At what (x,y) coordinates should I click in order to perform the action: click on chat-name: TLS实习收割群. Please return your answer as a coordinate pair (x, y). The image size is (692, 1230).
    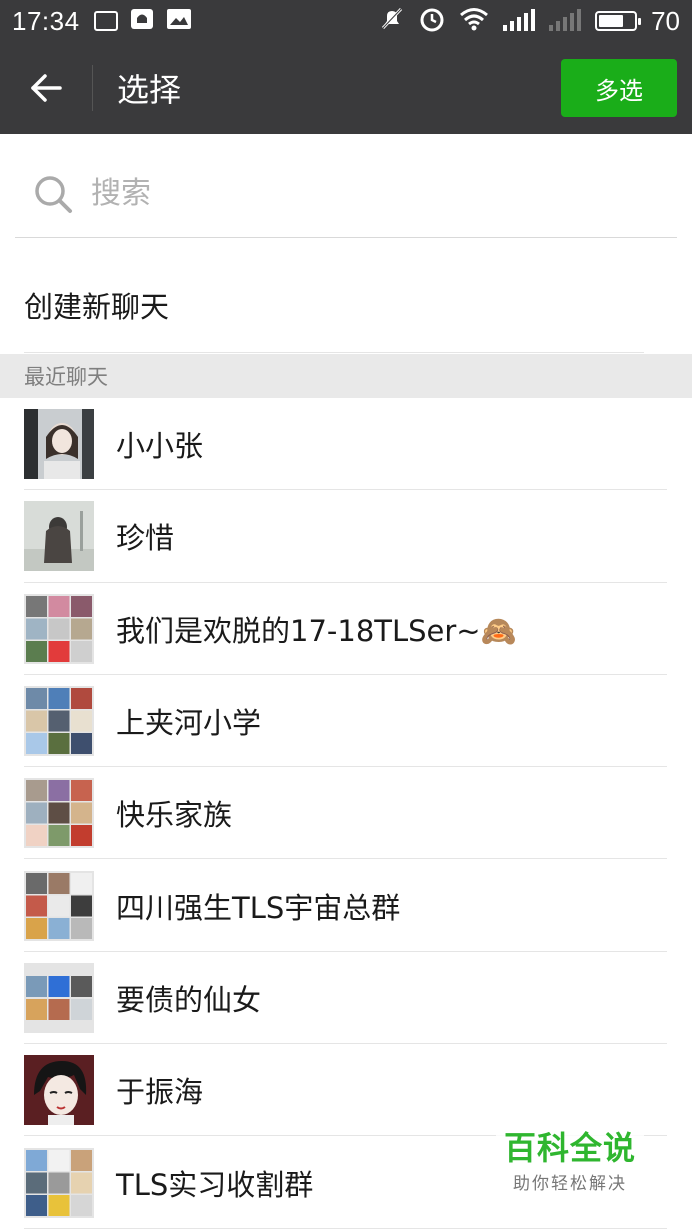
    Looking at the image, I should click on (215, 1184).